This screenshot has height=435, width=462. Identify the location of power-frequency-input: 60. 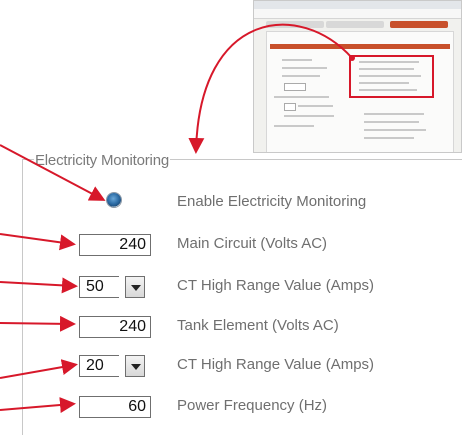
(115, 407).